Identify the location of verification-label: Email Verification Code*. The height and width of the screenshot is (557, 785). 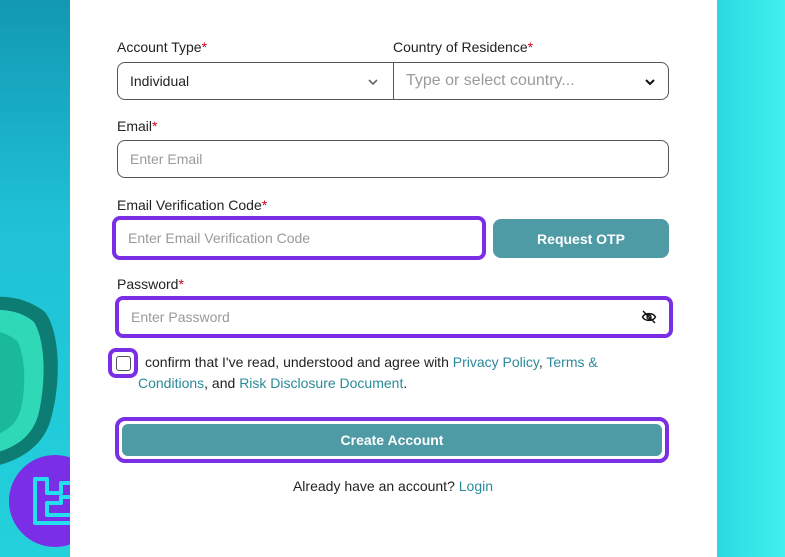
(192, 205).